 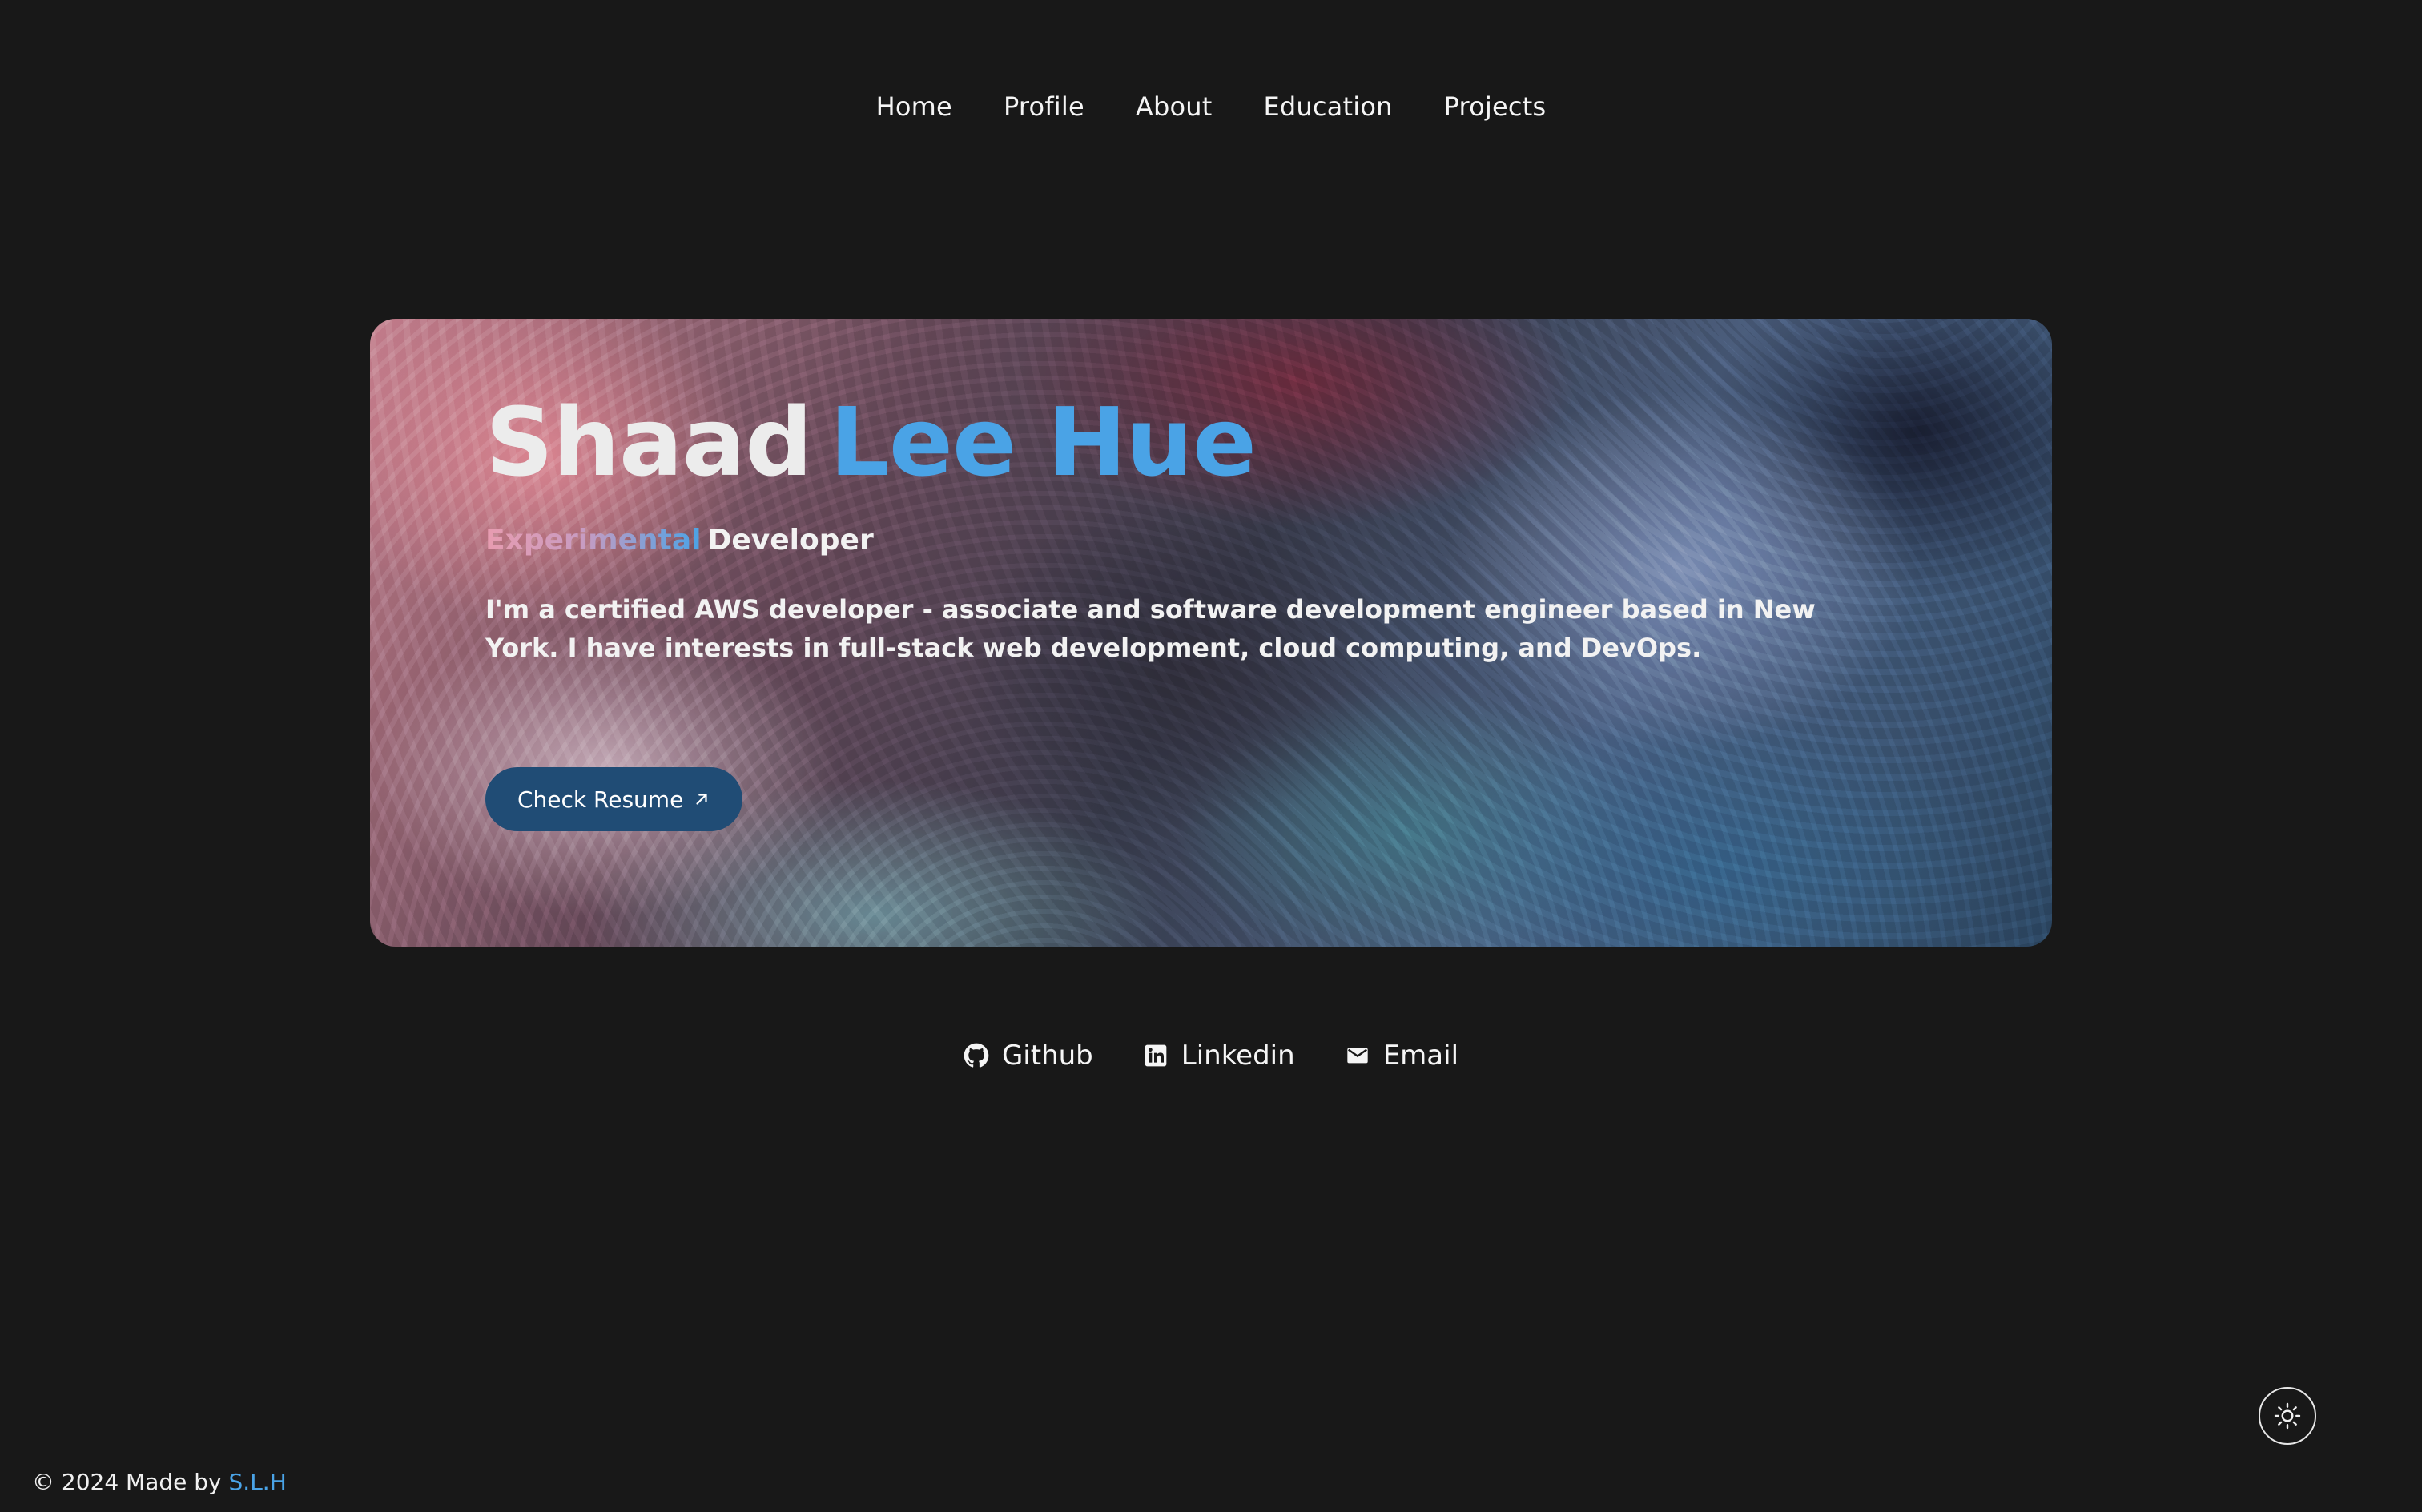 I want to click on hero-last-name: Lee Hue, so click(x=1043, y=442).